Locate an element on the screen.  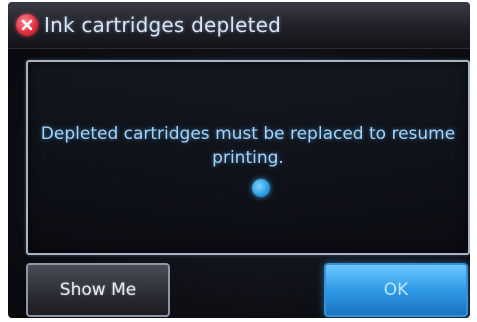
busy-dot-icon is located at coordinates (261, 188).